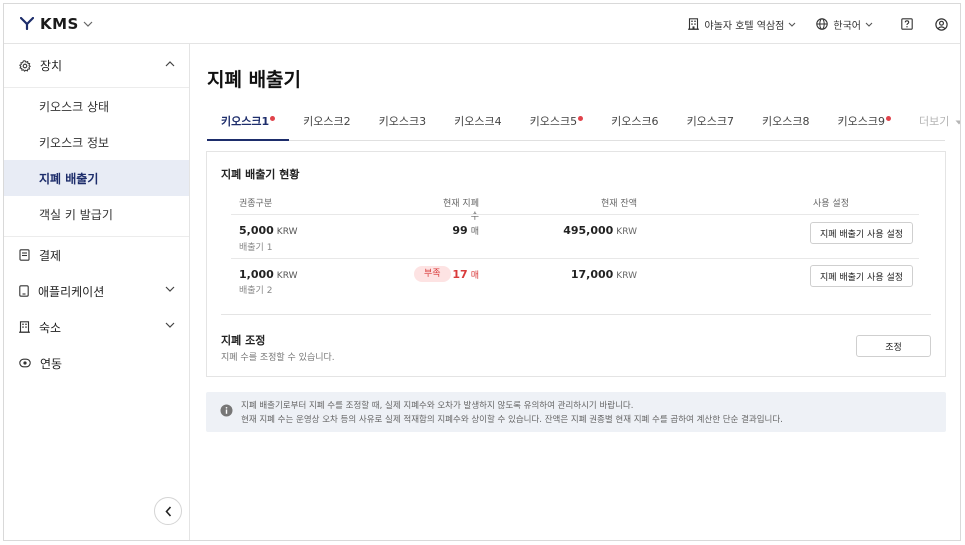 Image resolution: width=965 pixels, height=545 pixels. What do you see at coordinates (461, 210) in the screenshot?
I see `col-header-count: 현재 지폐 수` at bounding box center [461, 210].